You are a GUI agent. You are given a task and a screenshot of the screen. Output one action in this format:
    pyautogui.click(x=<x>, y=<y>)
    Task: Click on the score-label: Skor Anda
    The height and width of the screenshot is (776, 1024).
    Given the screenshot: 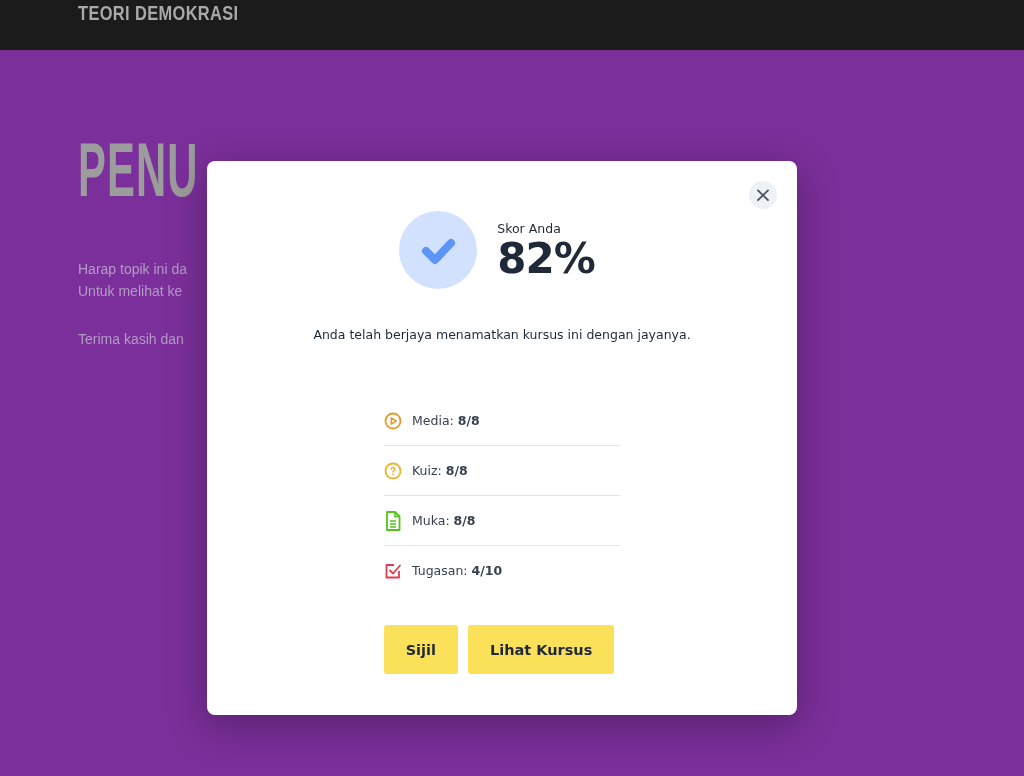 What is the action you would take?
    pyautogui.click(x=529, y=228)
    